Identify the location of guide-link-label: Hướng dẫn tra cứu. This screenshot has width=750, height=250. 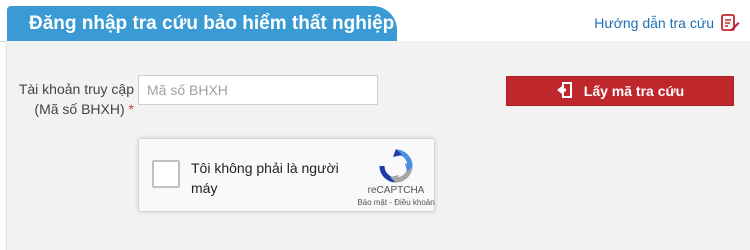
(654, 23).